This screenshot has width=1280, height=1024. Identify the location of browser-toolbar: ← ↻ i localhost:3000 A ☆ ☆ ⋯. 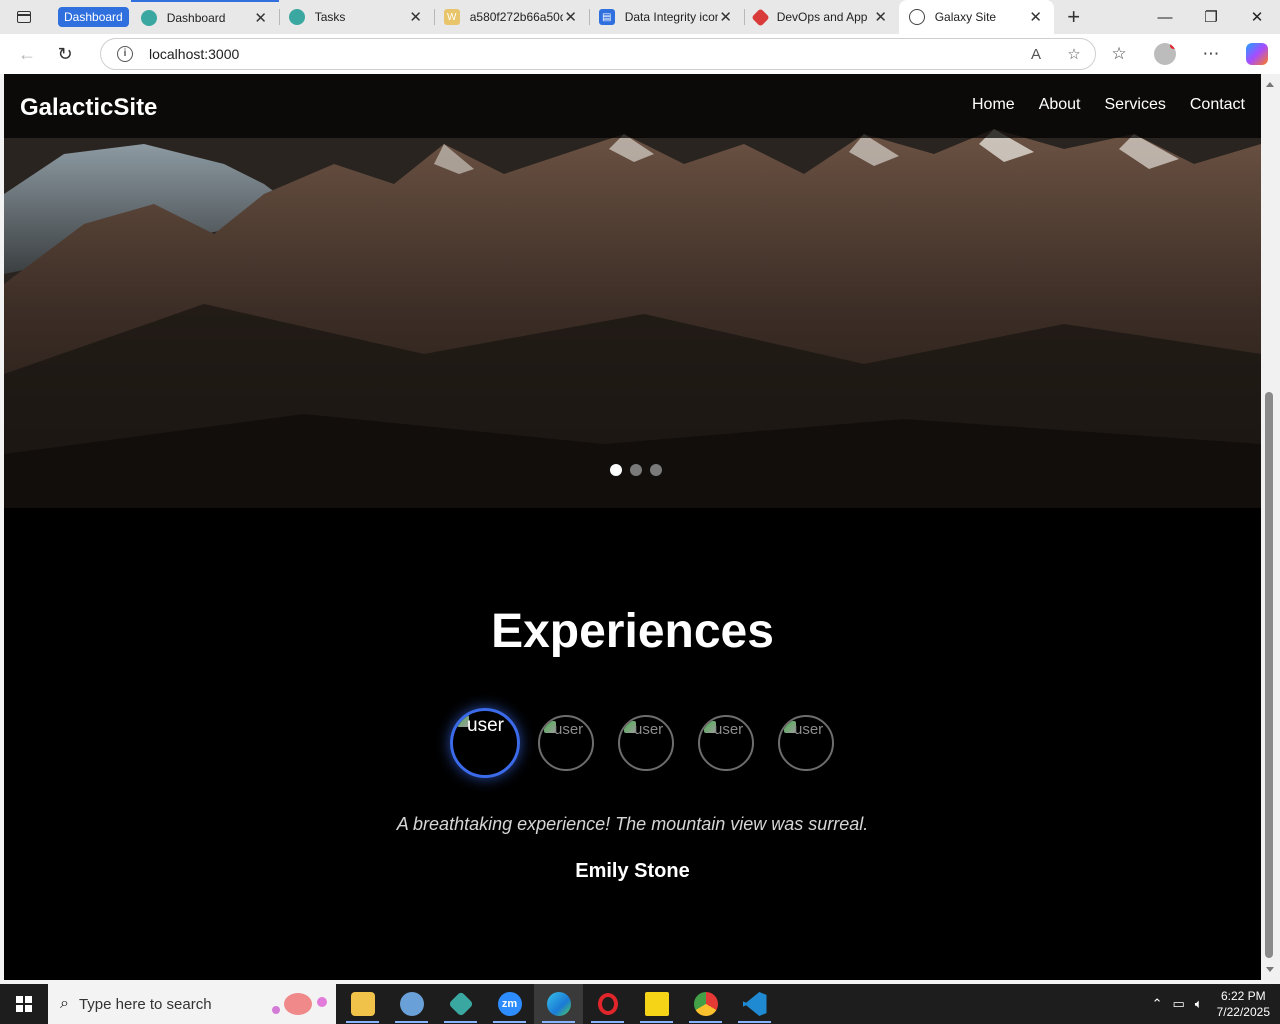
(640, 54).